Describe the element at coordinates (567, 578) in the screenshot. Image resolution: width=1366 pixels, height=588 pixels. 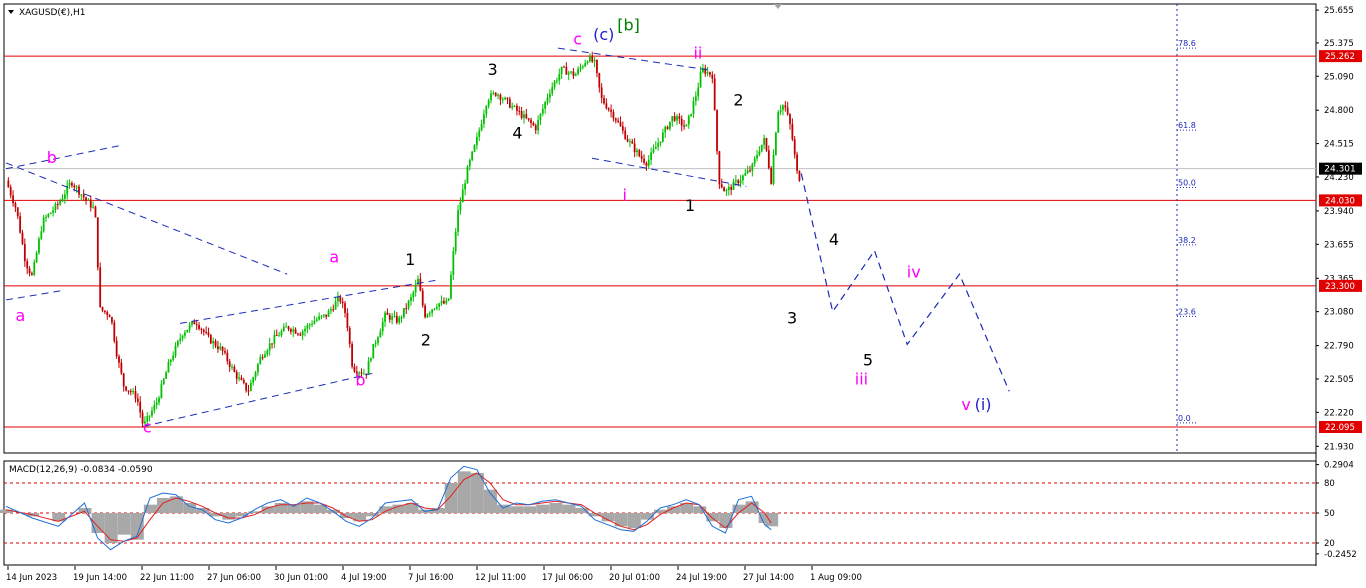
I see `time-tick-label: 17 Jul 06:00` at that location.